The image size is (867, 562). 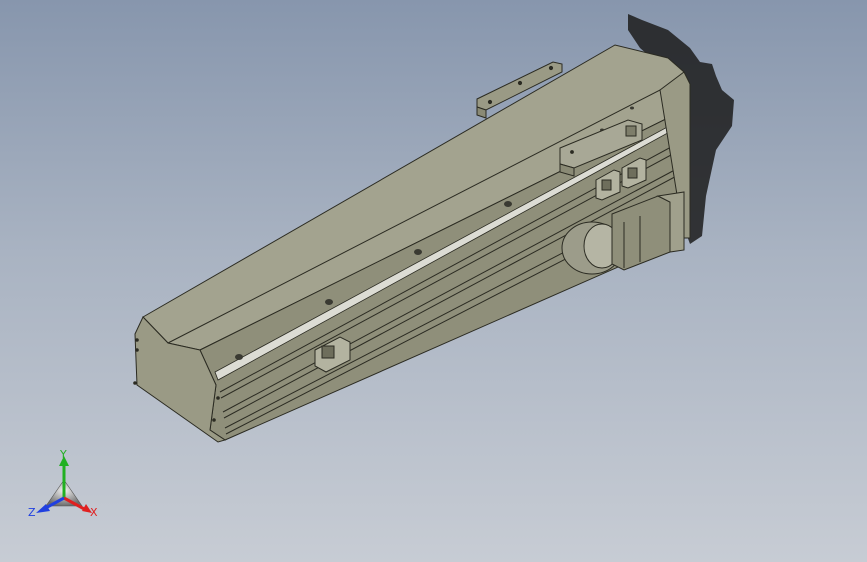 I want to click on axis-triad: Y X Z, so click(x=66, y=486).